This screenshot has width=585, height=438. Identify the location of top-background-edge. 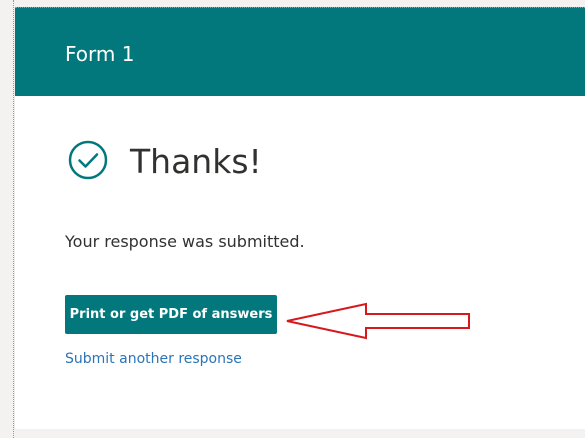
(292, 3).